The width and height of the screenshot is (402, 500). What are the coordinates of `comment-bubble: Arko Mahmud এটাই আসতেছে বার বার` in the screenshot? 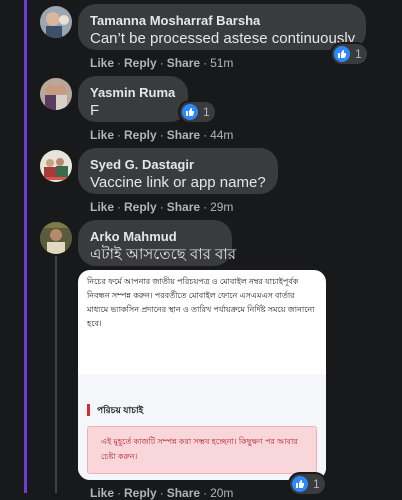 It's located at (157, 243).